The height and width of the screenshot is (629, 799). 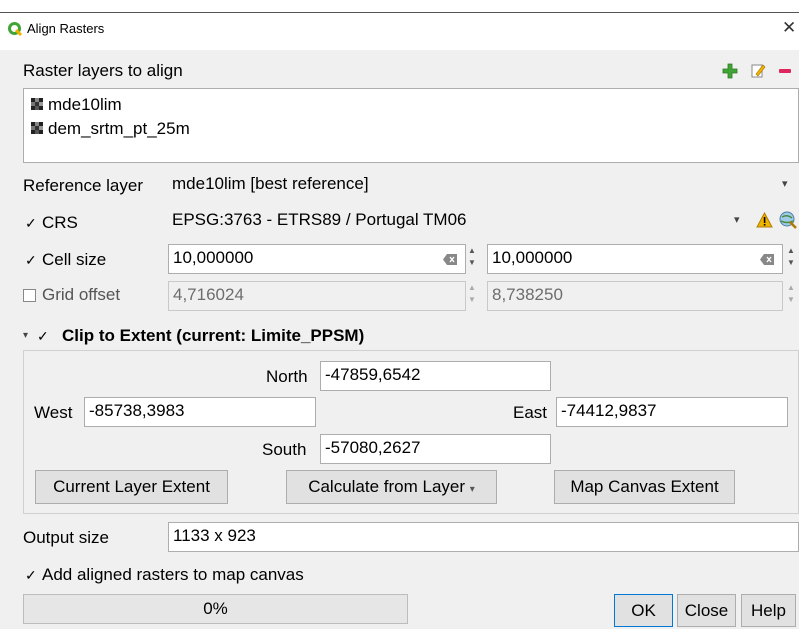 What do you see at coordinates (399, 25) in the screenshot?
I see `title-bar` at bounding box center [399, 25].